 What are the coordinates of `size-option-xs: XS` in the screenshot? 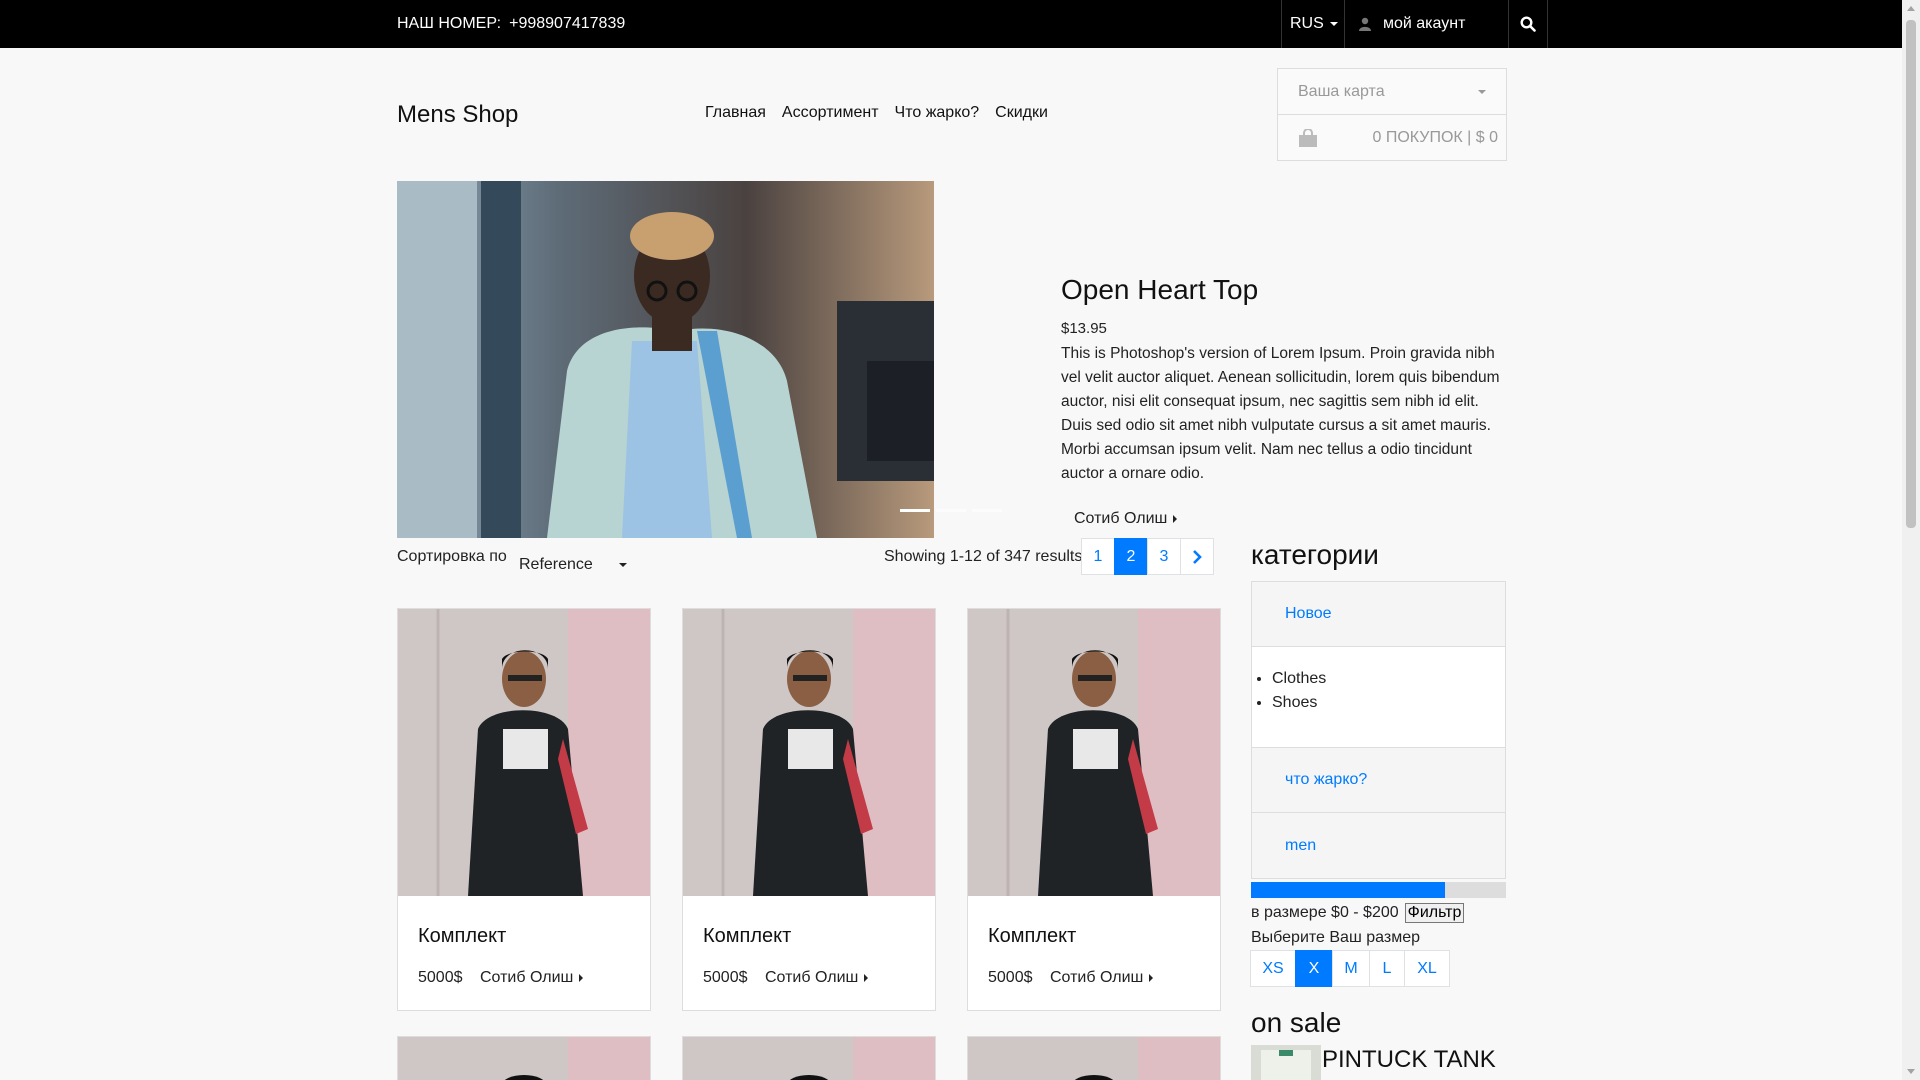 It's located at (1273, 968).